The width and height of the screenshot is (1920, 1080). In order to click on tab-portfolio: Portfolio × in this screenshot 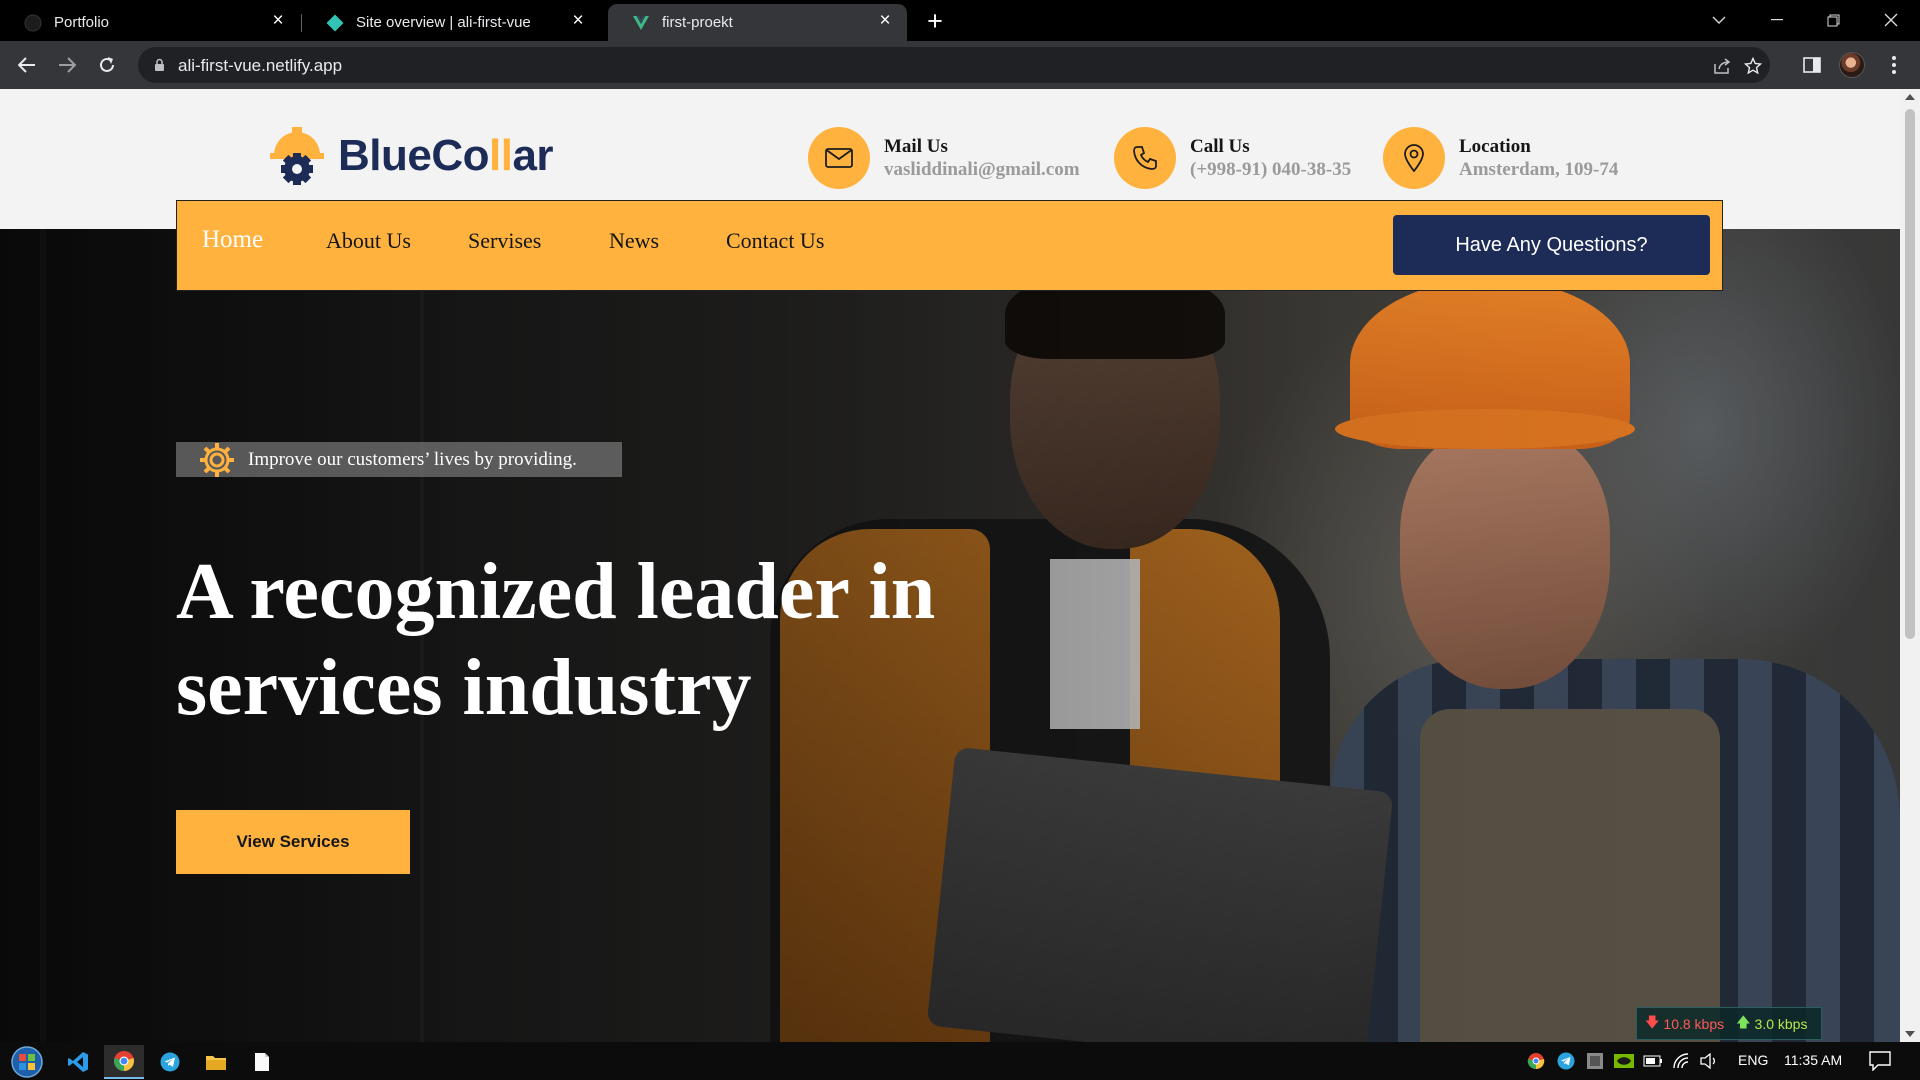, I will do `click(150, 22)`.